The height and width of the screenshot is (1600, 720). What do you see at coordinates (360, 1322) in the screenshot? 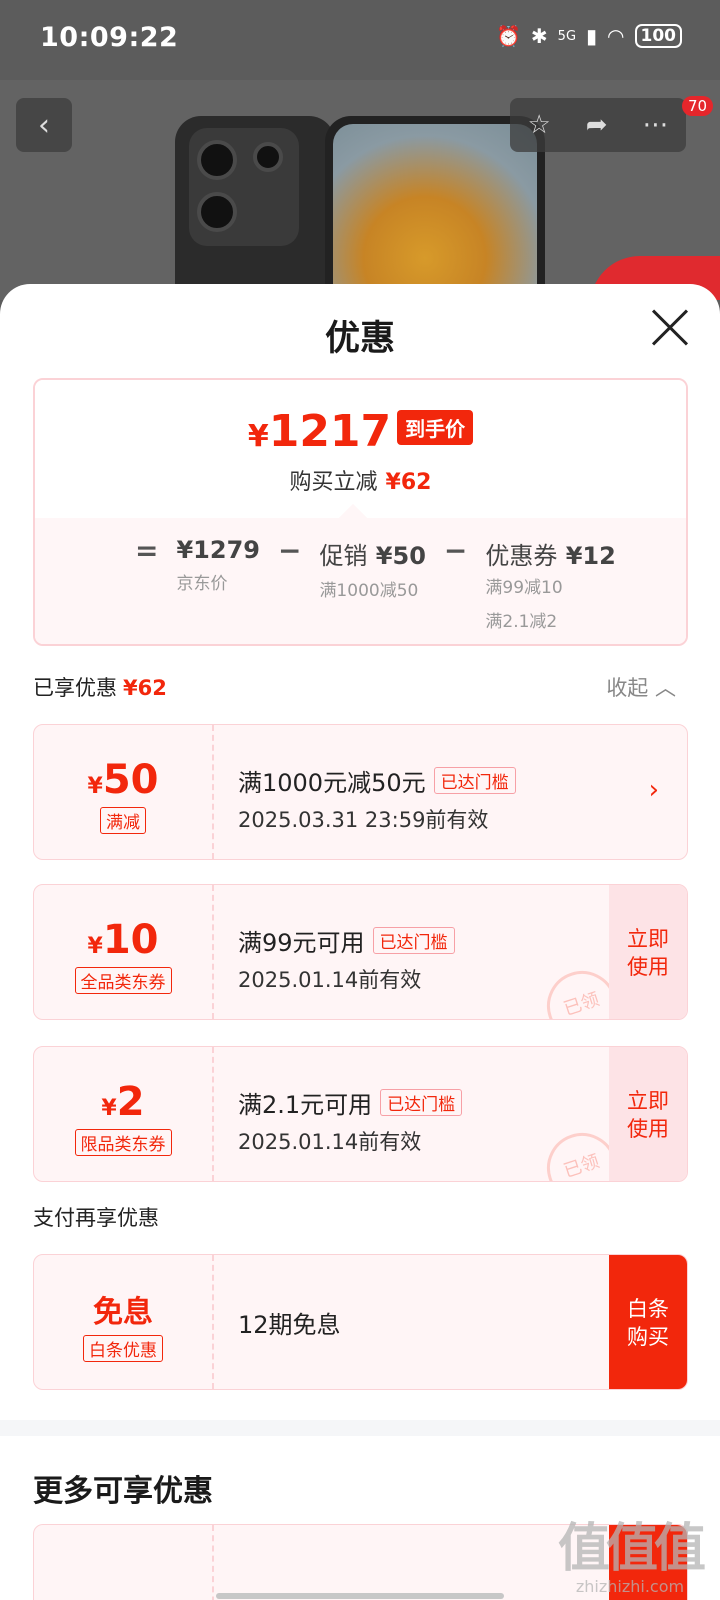
I see `payment-offer-card: 免息 白条优惠 12期免息 白条 购买` at bounding box center [360, 1322].